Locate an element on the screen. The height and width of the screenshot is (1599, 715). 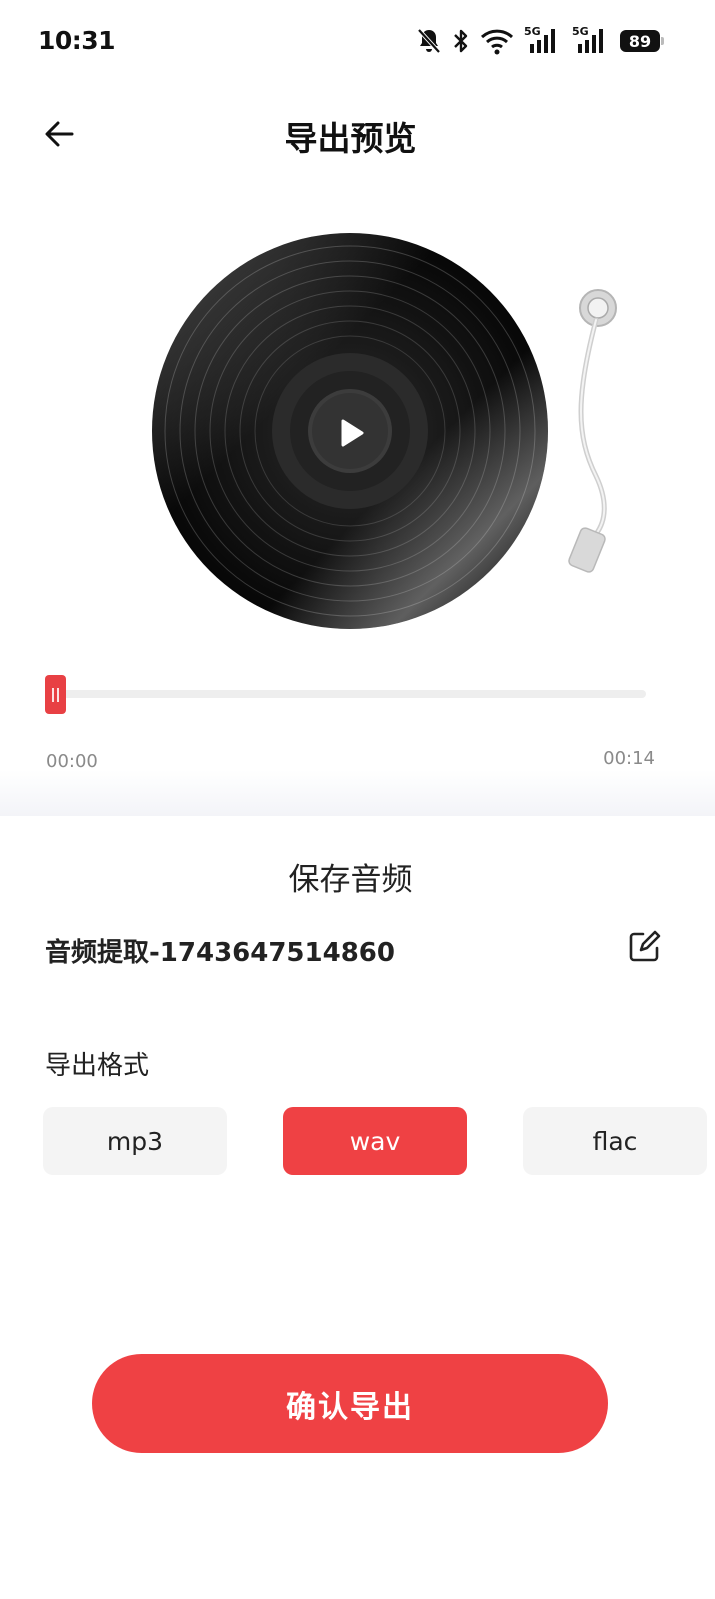
wifi-icon is located at coordinates (497, 42).